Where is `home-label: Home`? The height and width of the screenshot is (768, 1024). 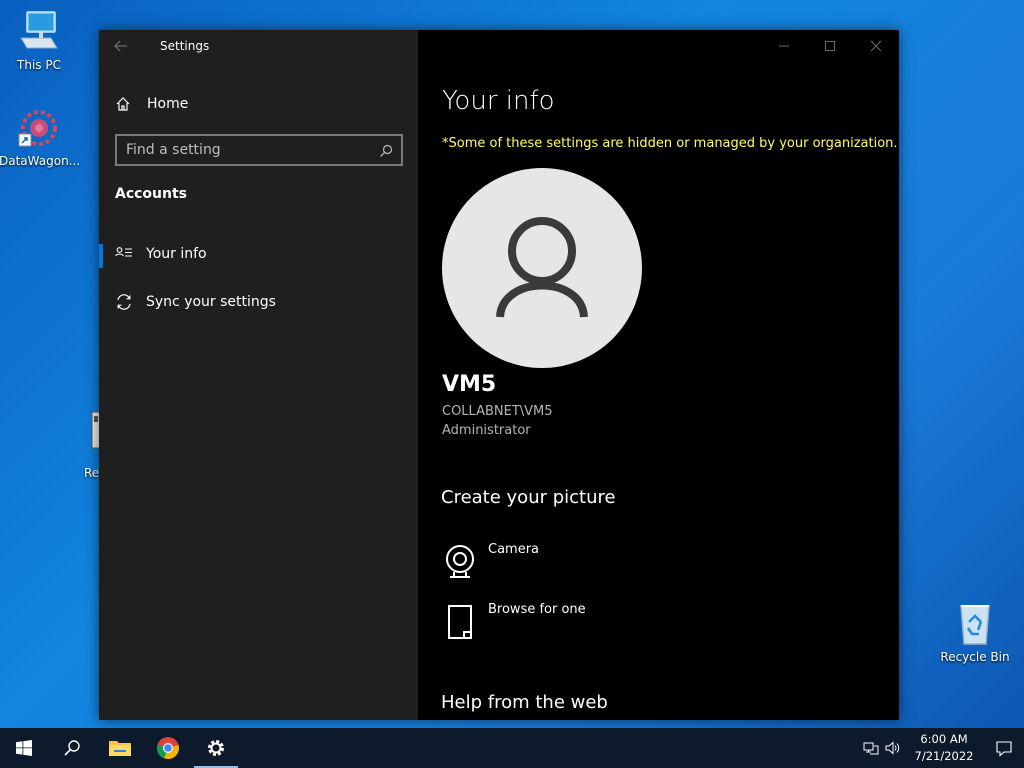
home-label: Home is located at coordinates (168, 104).